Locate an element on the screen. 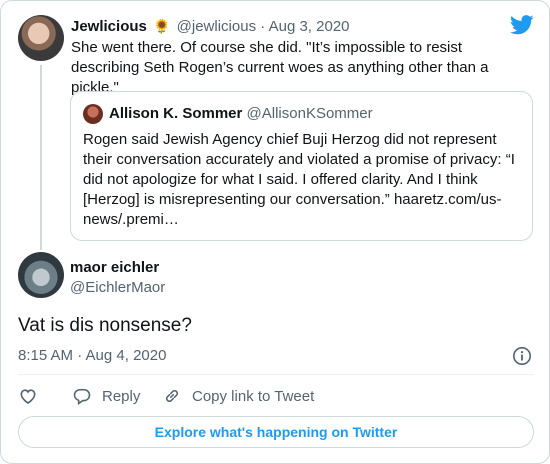  heart-icon is located at coordinates (28, 397).